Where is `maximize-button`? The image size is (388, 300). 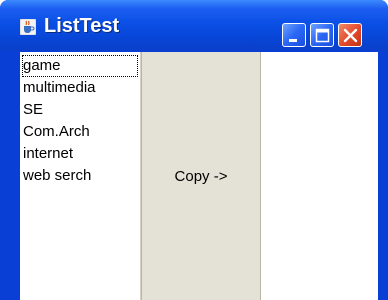 maximize-button is located at coordinates (322, 35).